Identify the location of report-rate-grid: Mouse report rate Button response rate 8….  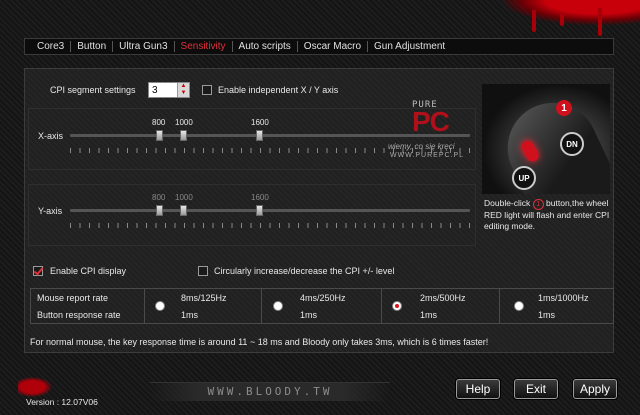
(322, 306).